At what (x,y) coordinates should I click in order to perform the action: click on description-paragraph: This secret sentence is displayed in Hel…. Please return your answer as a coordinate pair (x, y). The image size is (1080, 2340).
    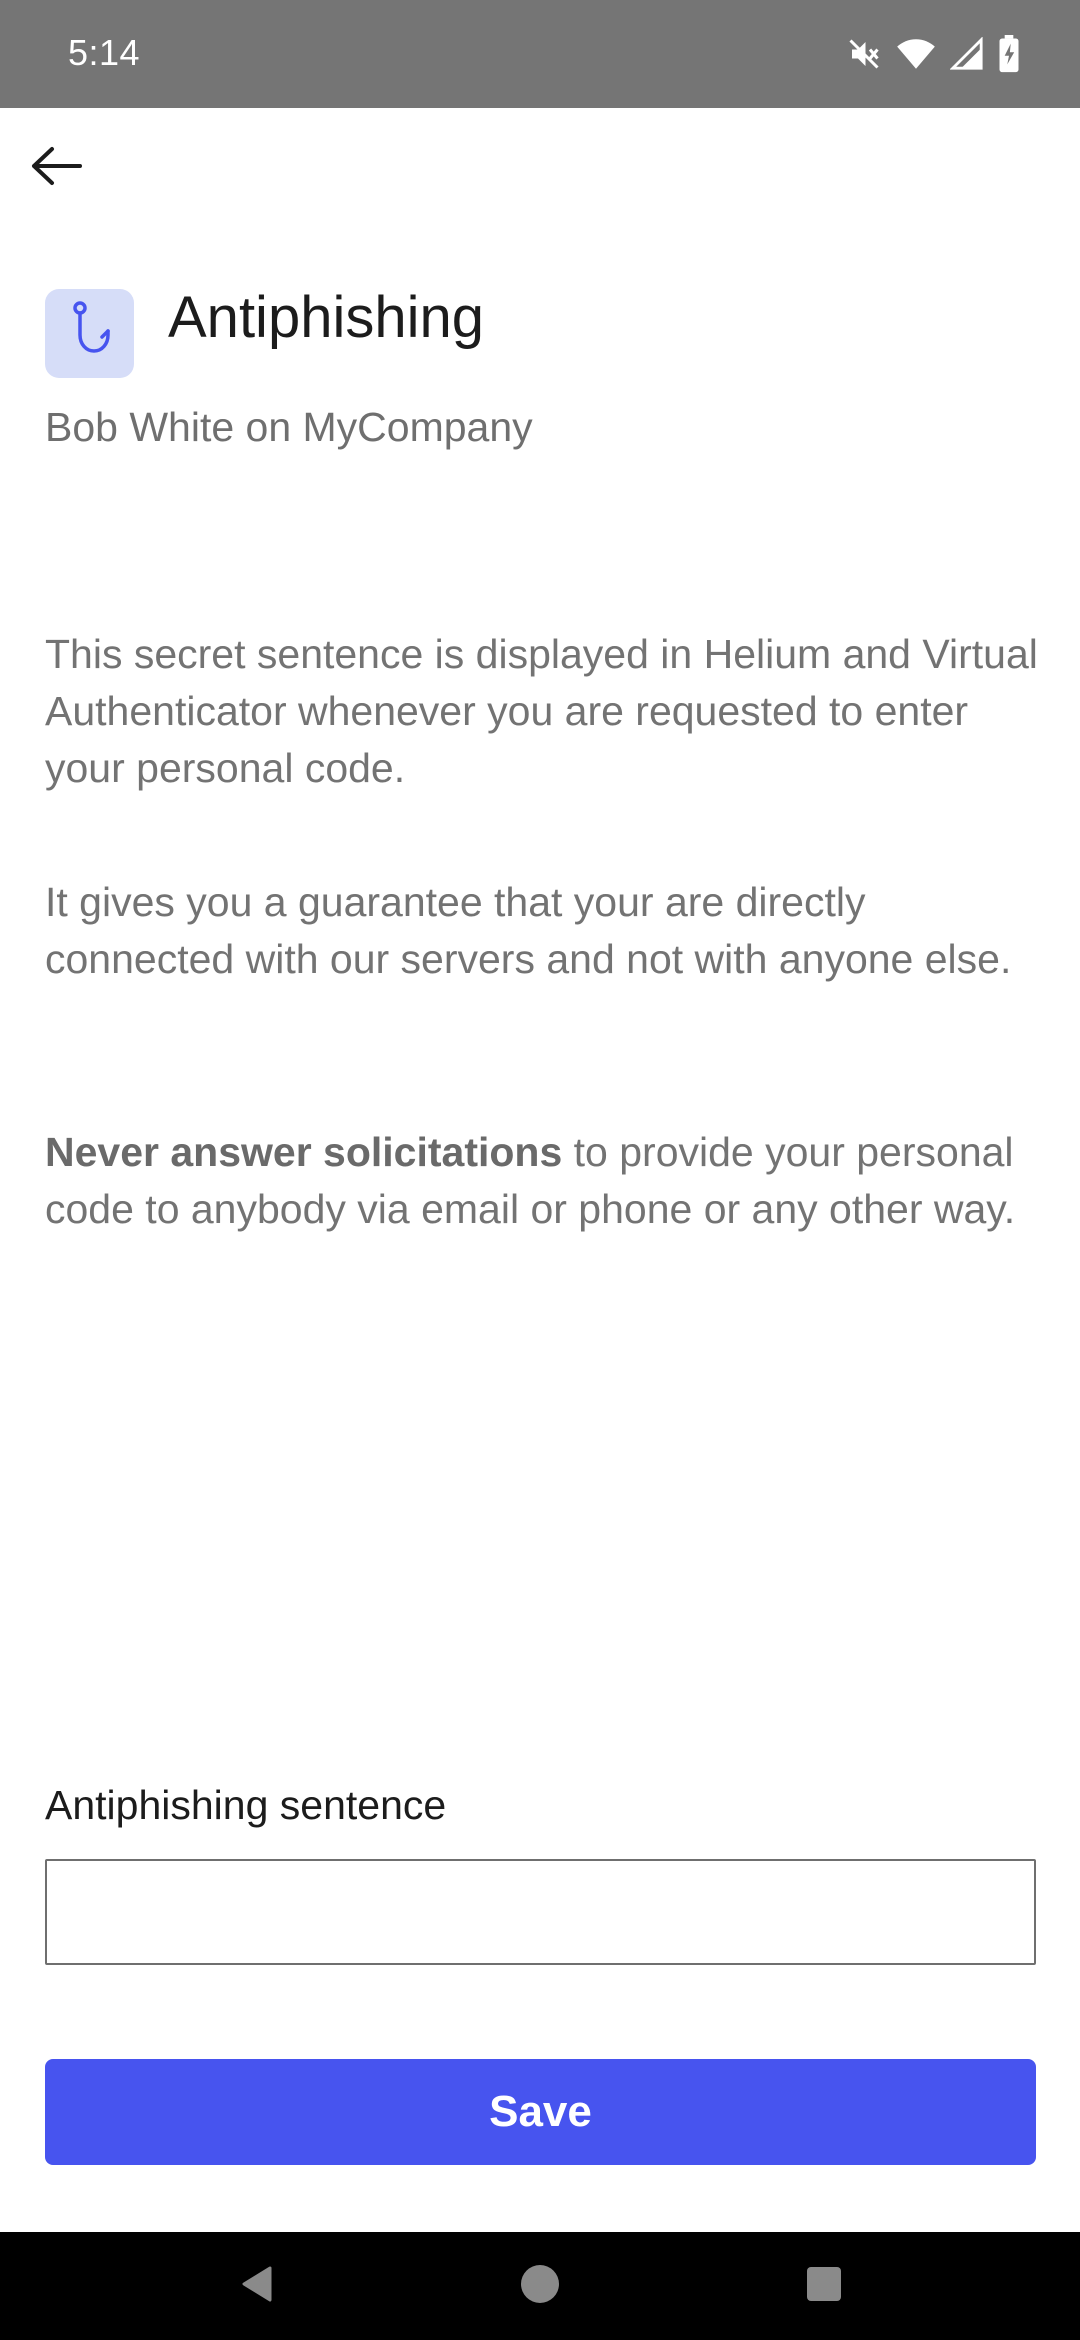
    Looking at the image, I should click on (541, 711).